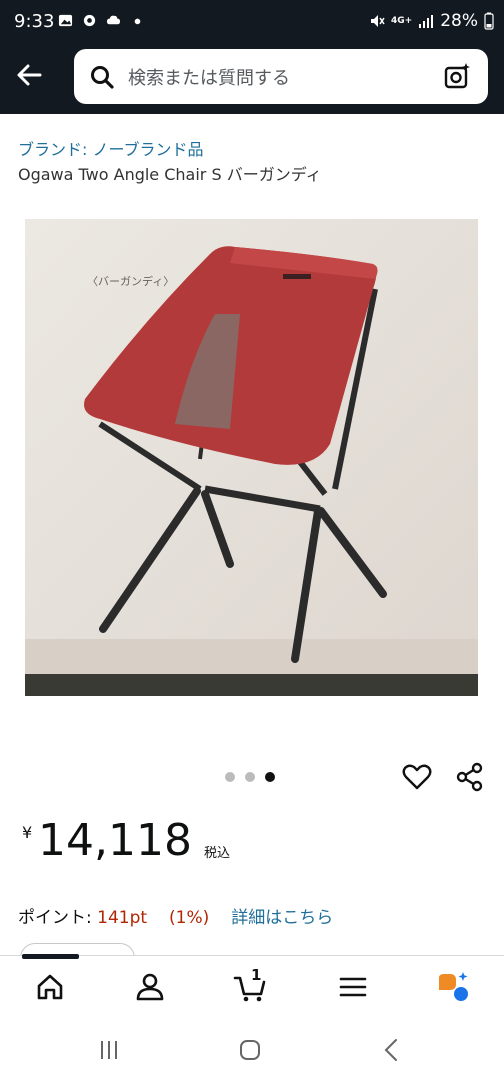  Describe the element at coordinates (65, 20) in the screenshot. I see `image-icon` at that location.